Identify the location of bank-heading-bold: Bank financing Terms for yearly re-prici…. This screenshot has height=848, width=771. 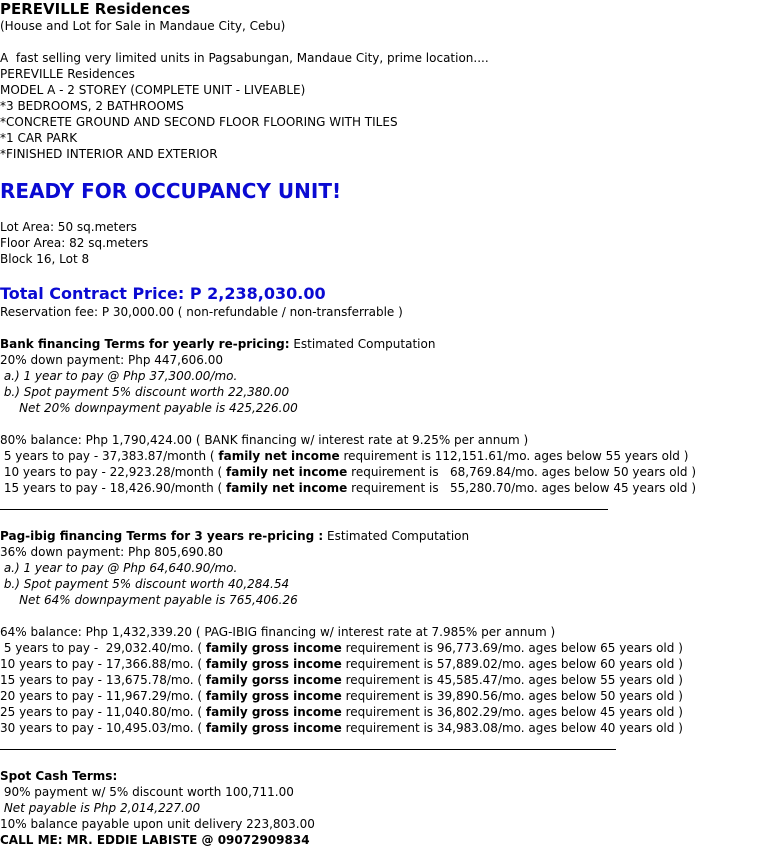
(145, 344).